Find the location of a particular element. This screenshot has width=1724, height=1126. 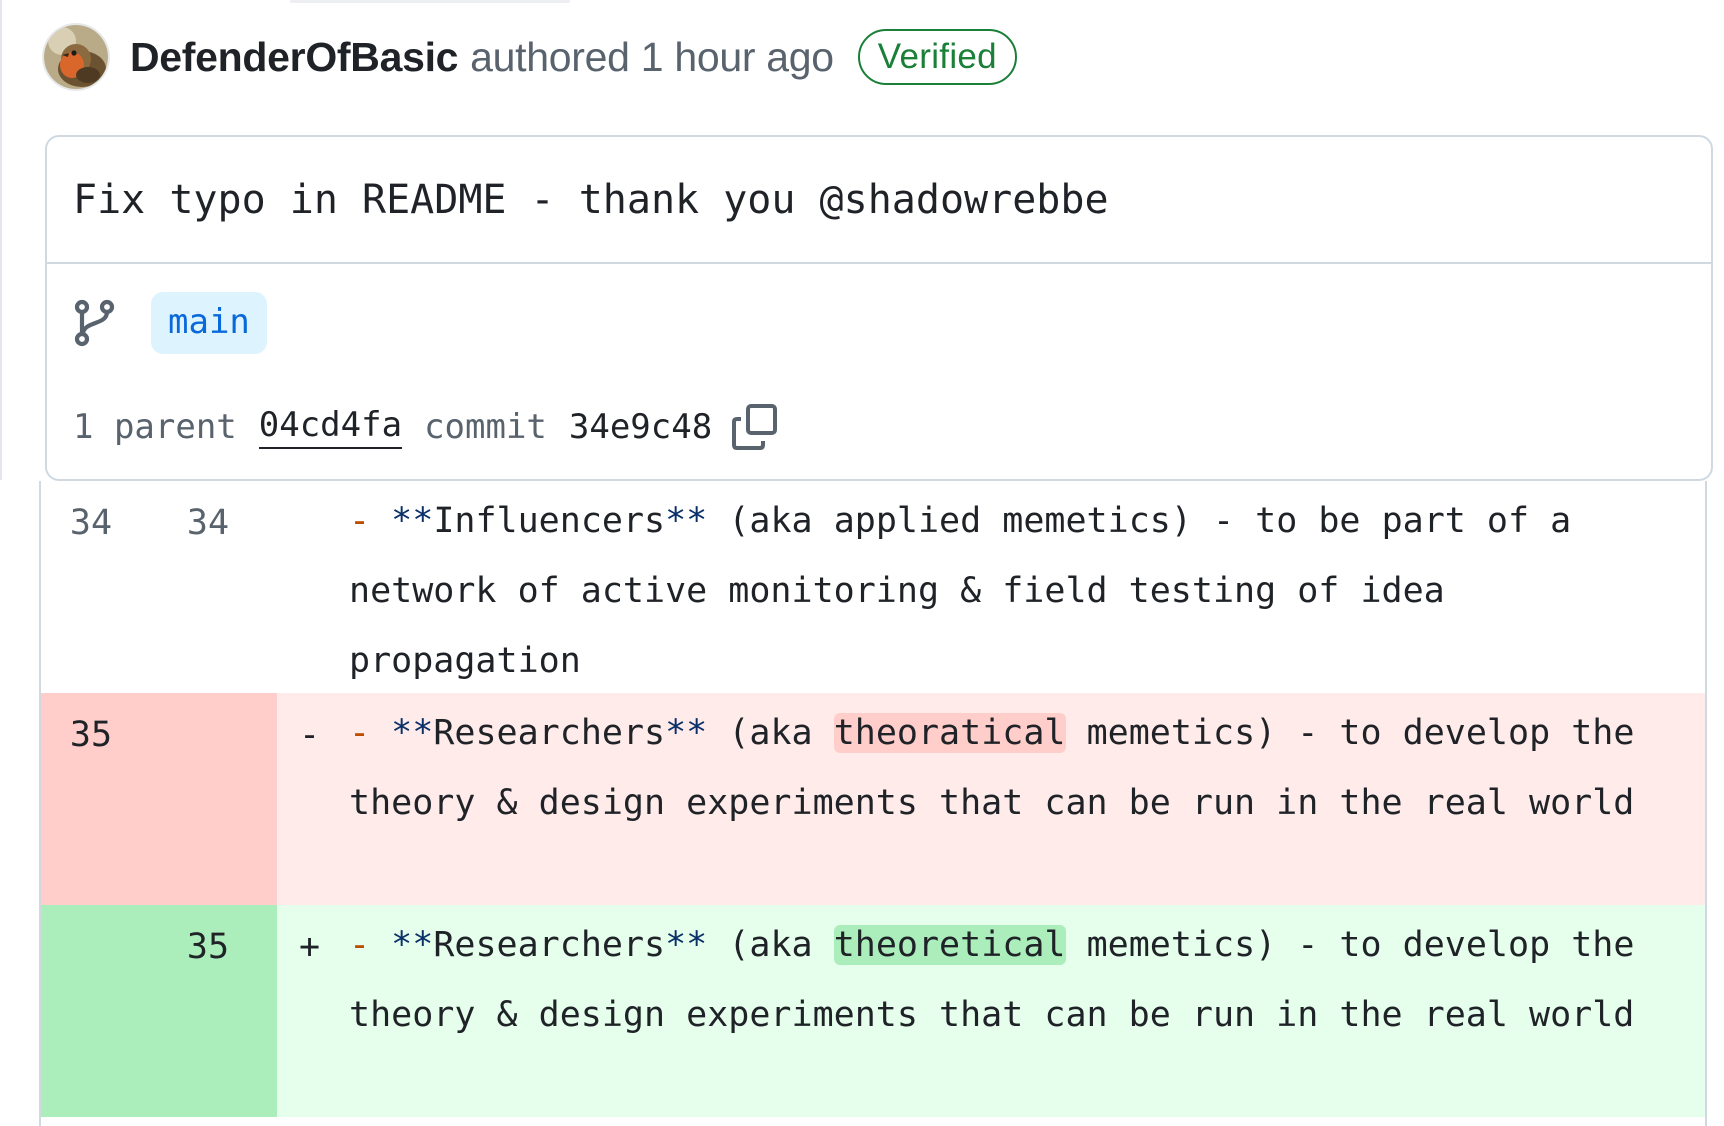

top-scroll-hint is located at coordinates (430, 1).